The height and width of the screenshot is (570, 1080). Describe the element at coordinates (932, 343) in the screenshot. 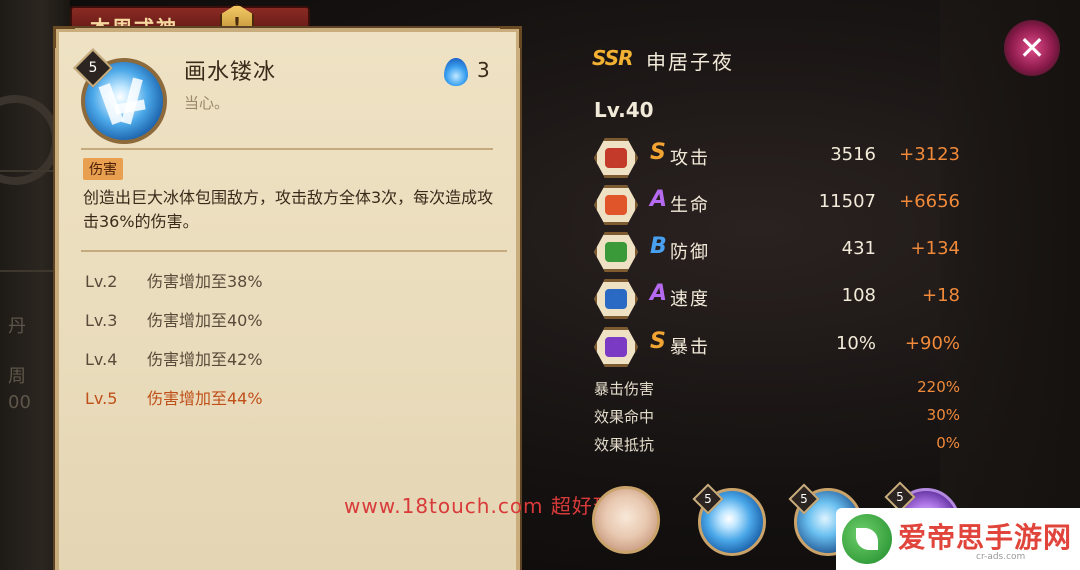

I see `stat-bonus-value: +90%` at that location.